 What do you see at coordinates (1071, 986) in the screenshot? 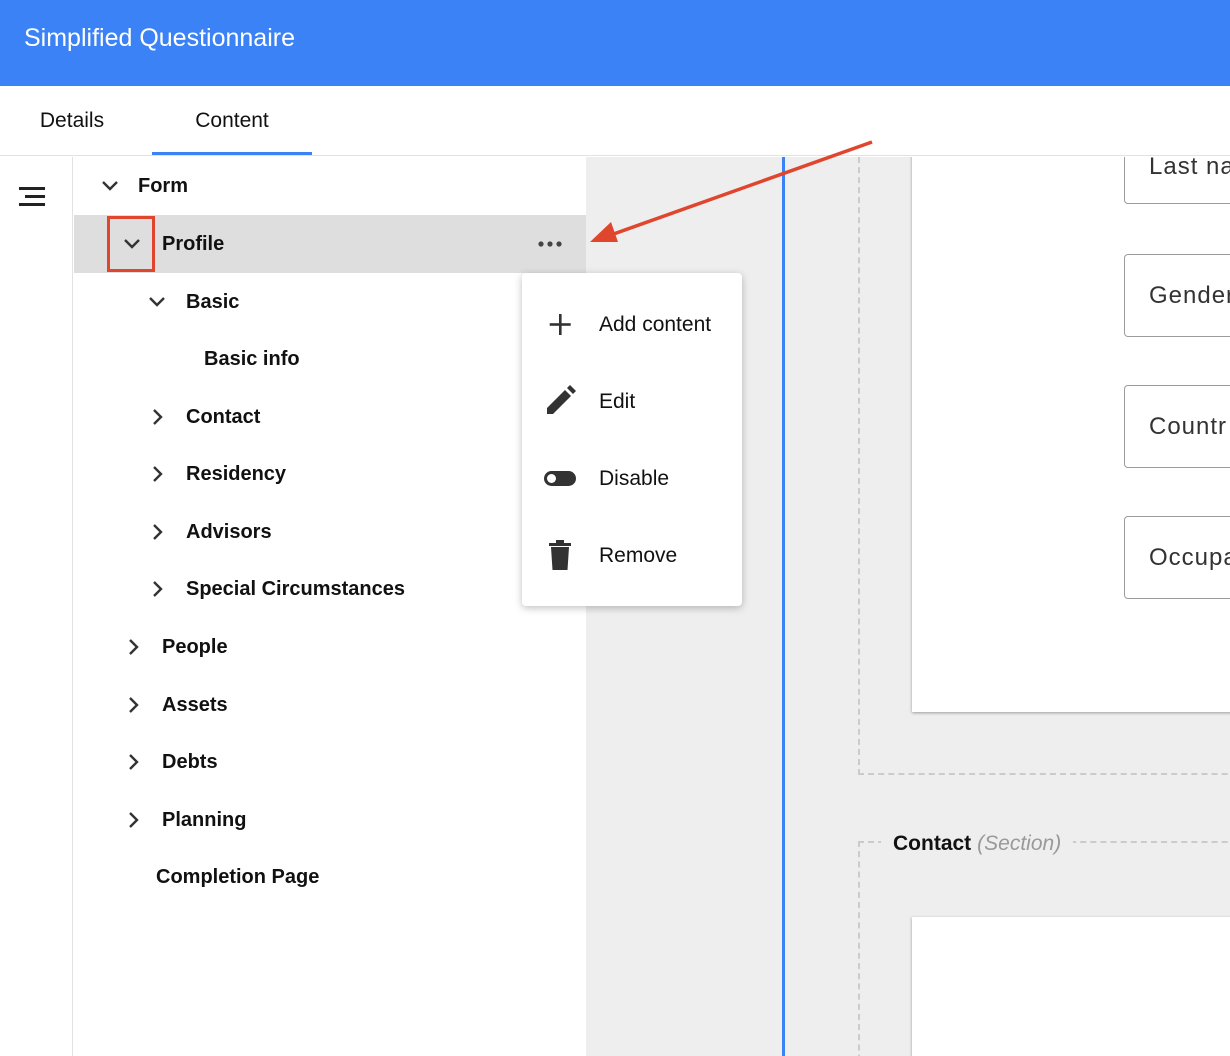
I see `contact-card` at bounding box center [1071, 986].